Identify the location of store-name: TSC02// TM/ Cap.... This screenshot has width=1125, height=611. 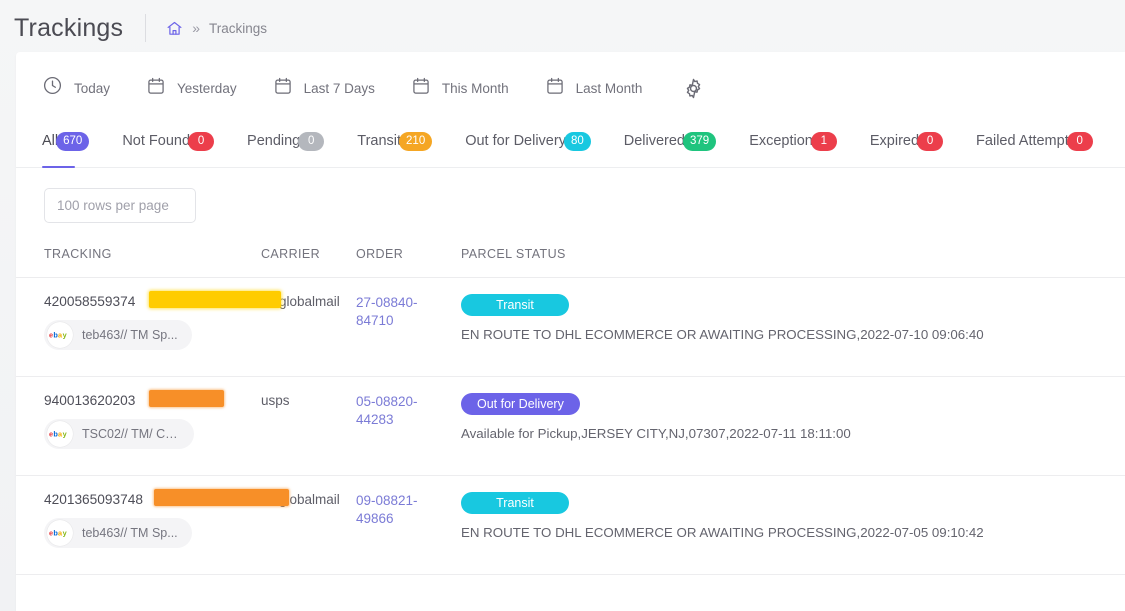
(131, 434).